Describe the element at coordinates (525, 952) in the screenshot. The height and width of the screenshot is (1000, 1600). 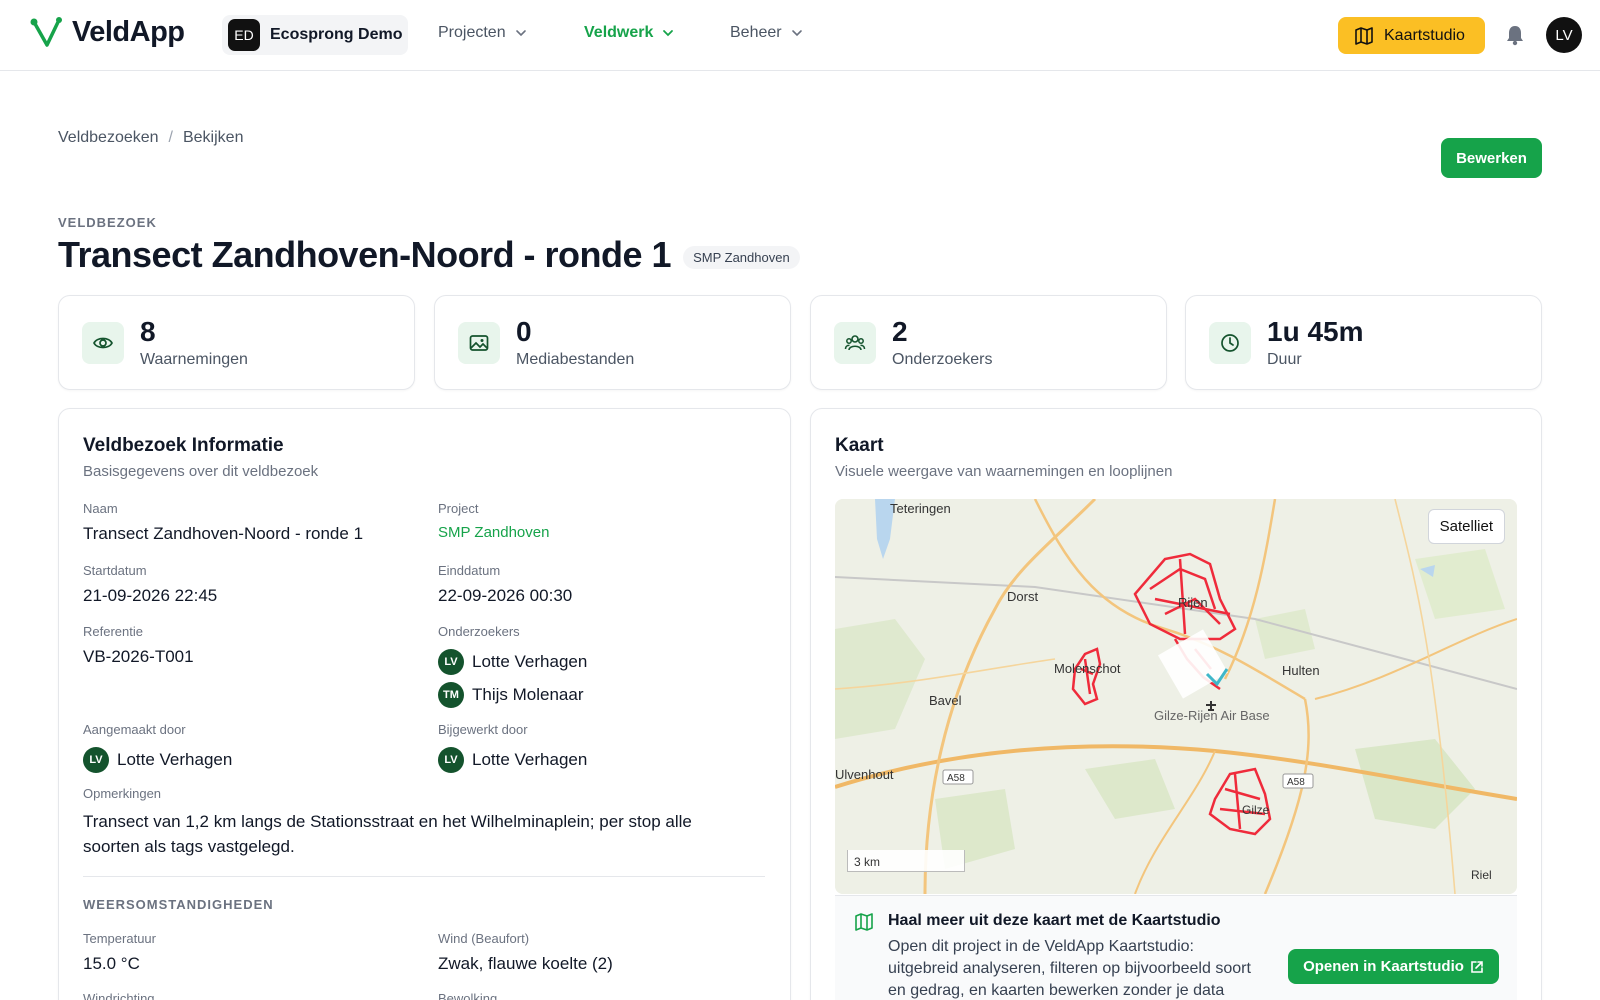
I see `field-wind: Wind (Beaufort) Zwak, flauwe koelte (2)` at that location.